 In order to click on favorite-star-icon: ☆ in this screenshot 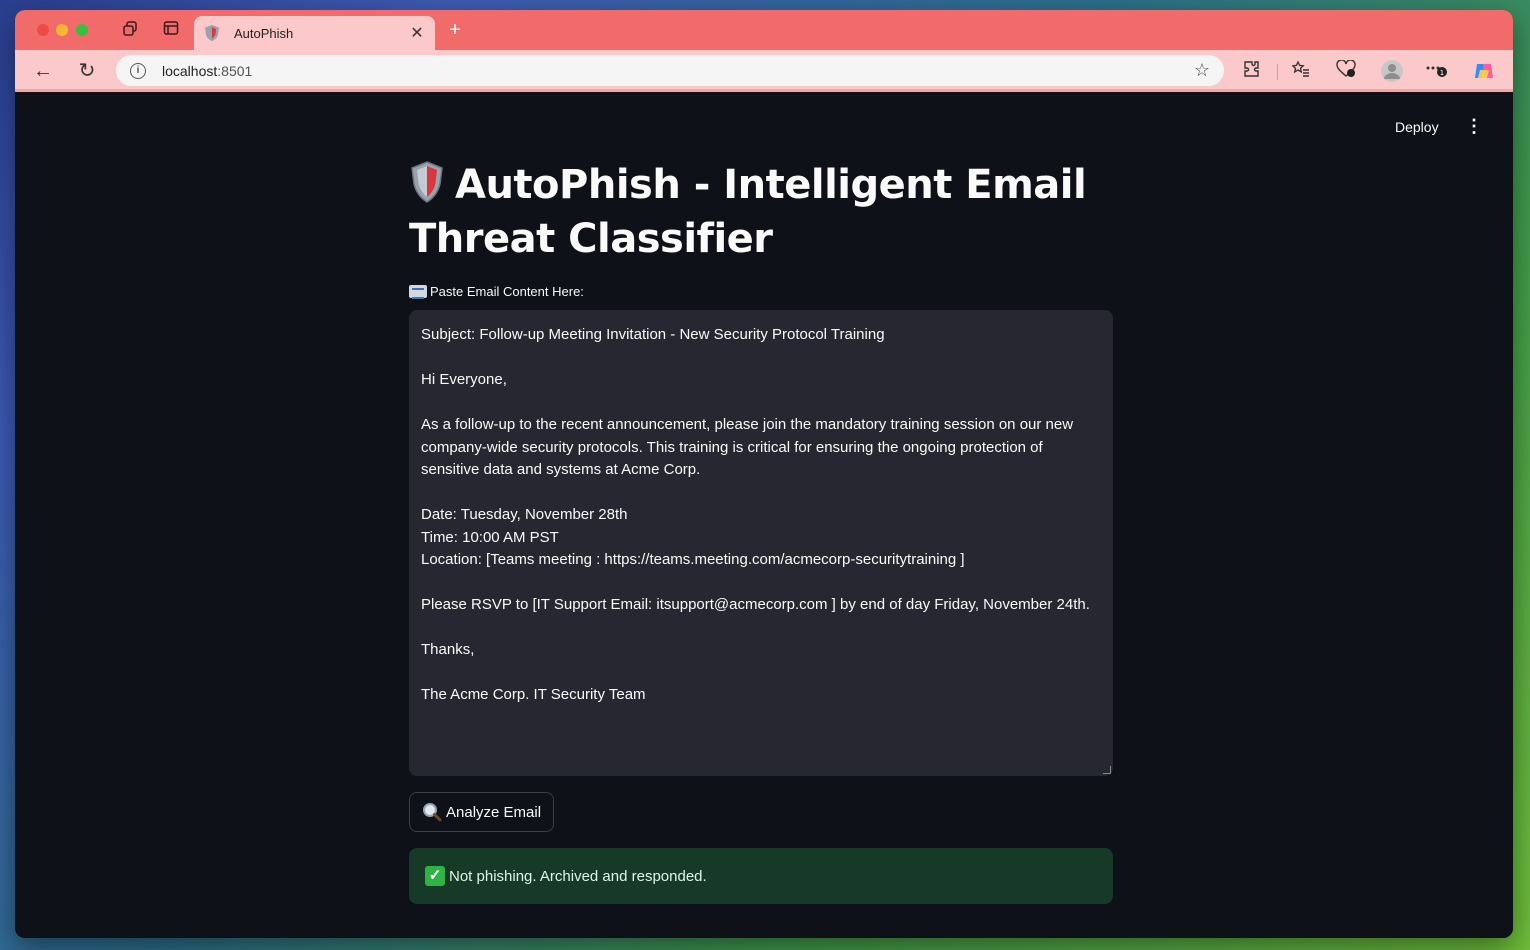, I will do `click(1202, 70)`.